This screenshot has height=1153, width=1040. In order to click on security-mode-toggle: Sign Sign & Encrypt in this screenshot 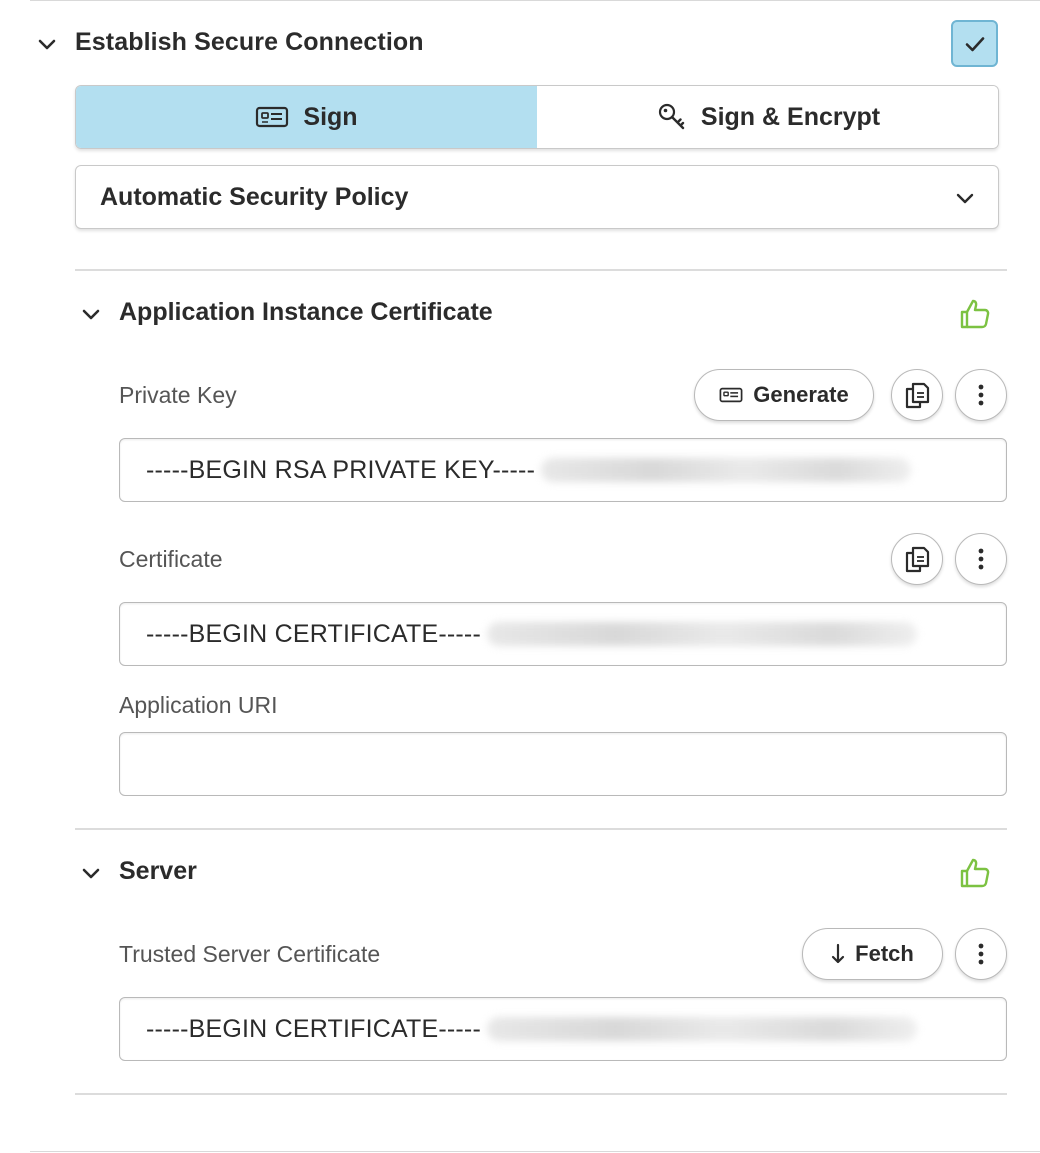, I will do `click(537, 117)`.